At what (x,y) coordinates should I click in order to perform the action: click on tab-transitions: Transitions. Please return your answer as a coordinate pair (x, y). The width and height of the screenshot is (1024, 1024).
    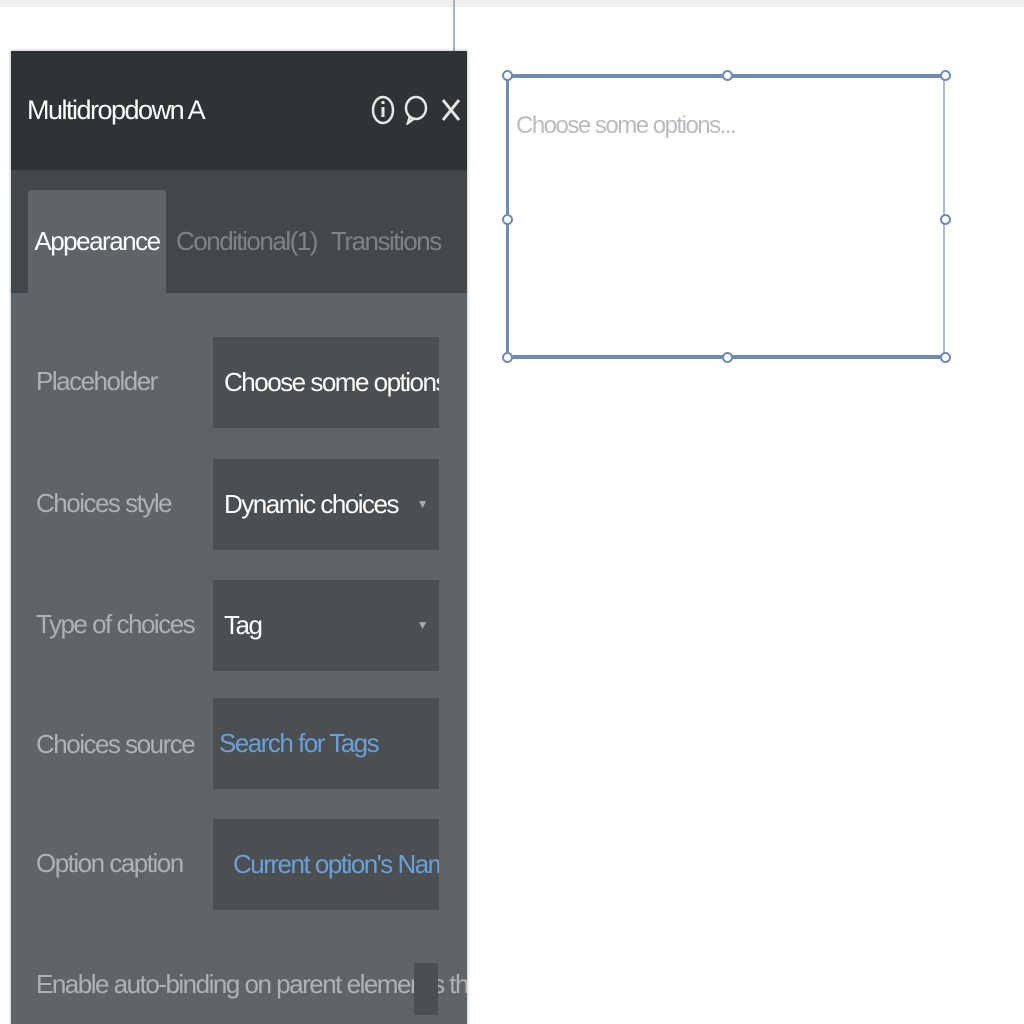
    Looking at the image, I should click on (386, 241).